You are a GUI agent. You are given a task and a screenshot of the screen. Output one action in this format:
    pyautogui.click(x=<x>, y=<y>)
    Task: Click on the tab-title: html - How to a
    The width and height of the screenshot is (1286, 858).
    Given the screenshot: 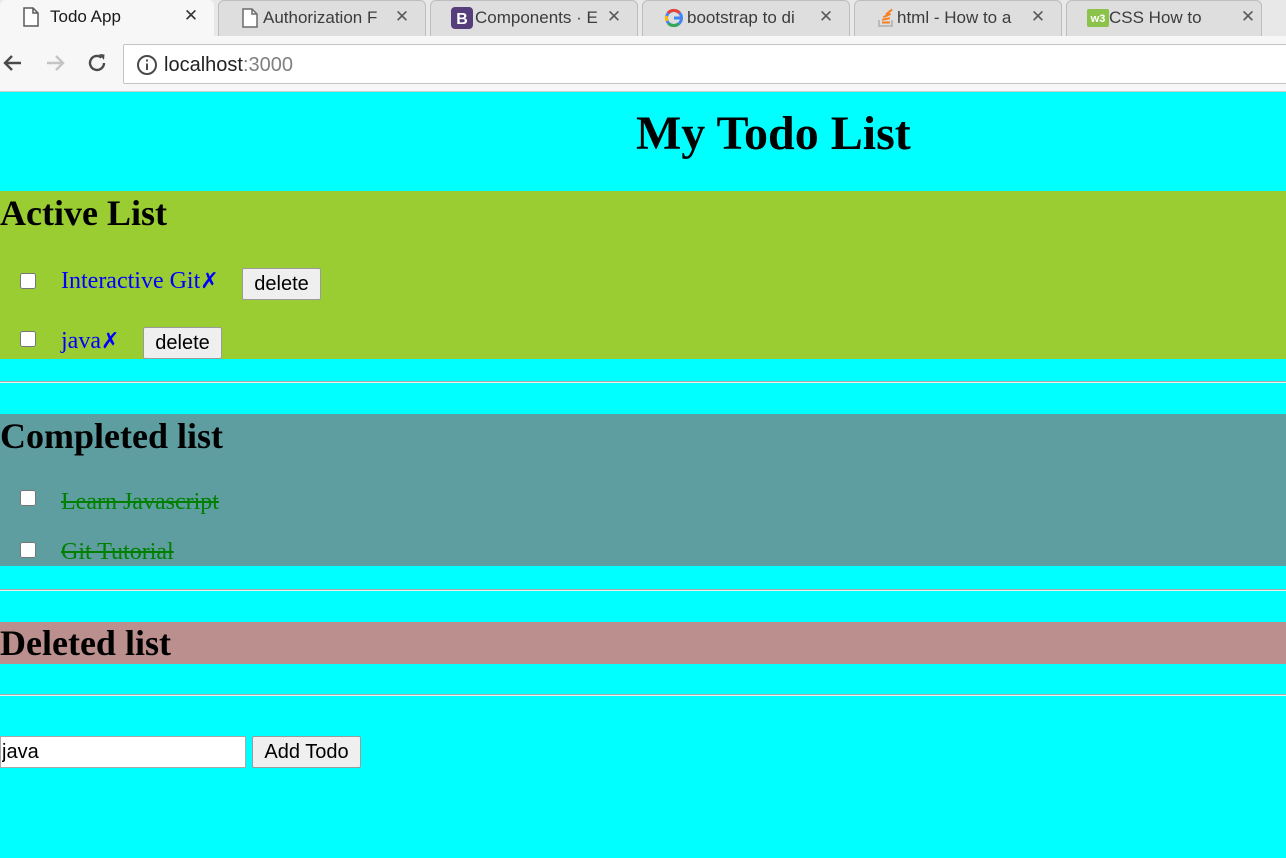 What is the action you would take?
    pyautogui.click(x=954, y=17)
    